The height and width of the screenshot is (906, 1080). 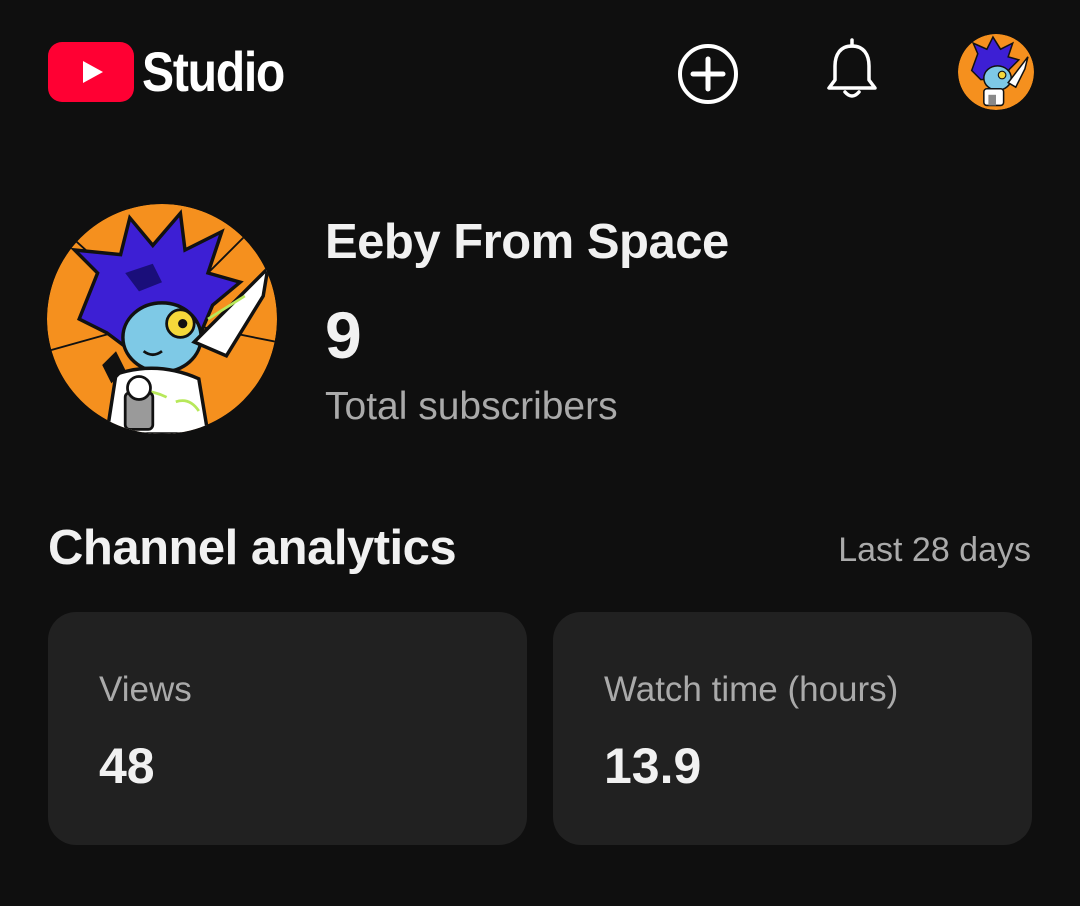 What do you see at coordinates (145, 689) in the screenshot?
I see `views-label: Views` at bounding box center [145, 689].